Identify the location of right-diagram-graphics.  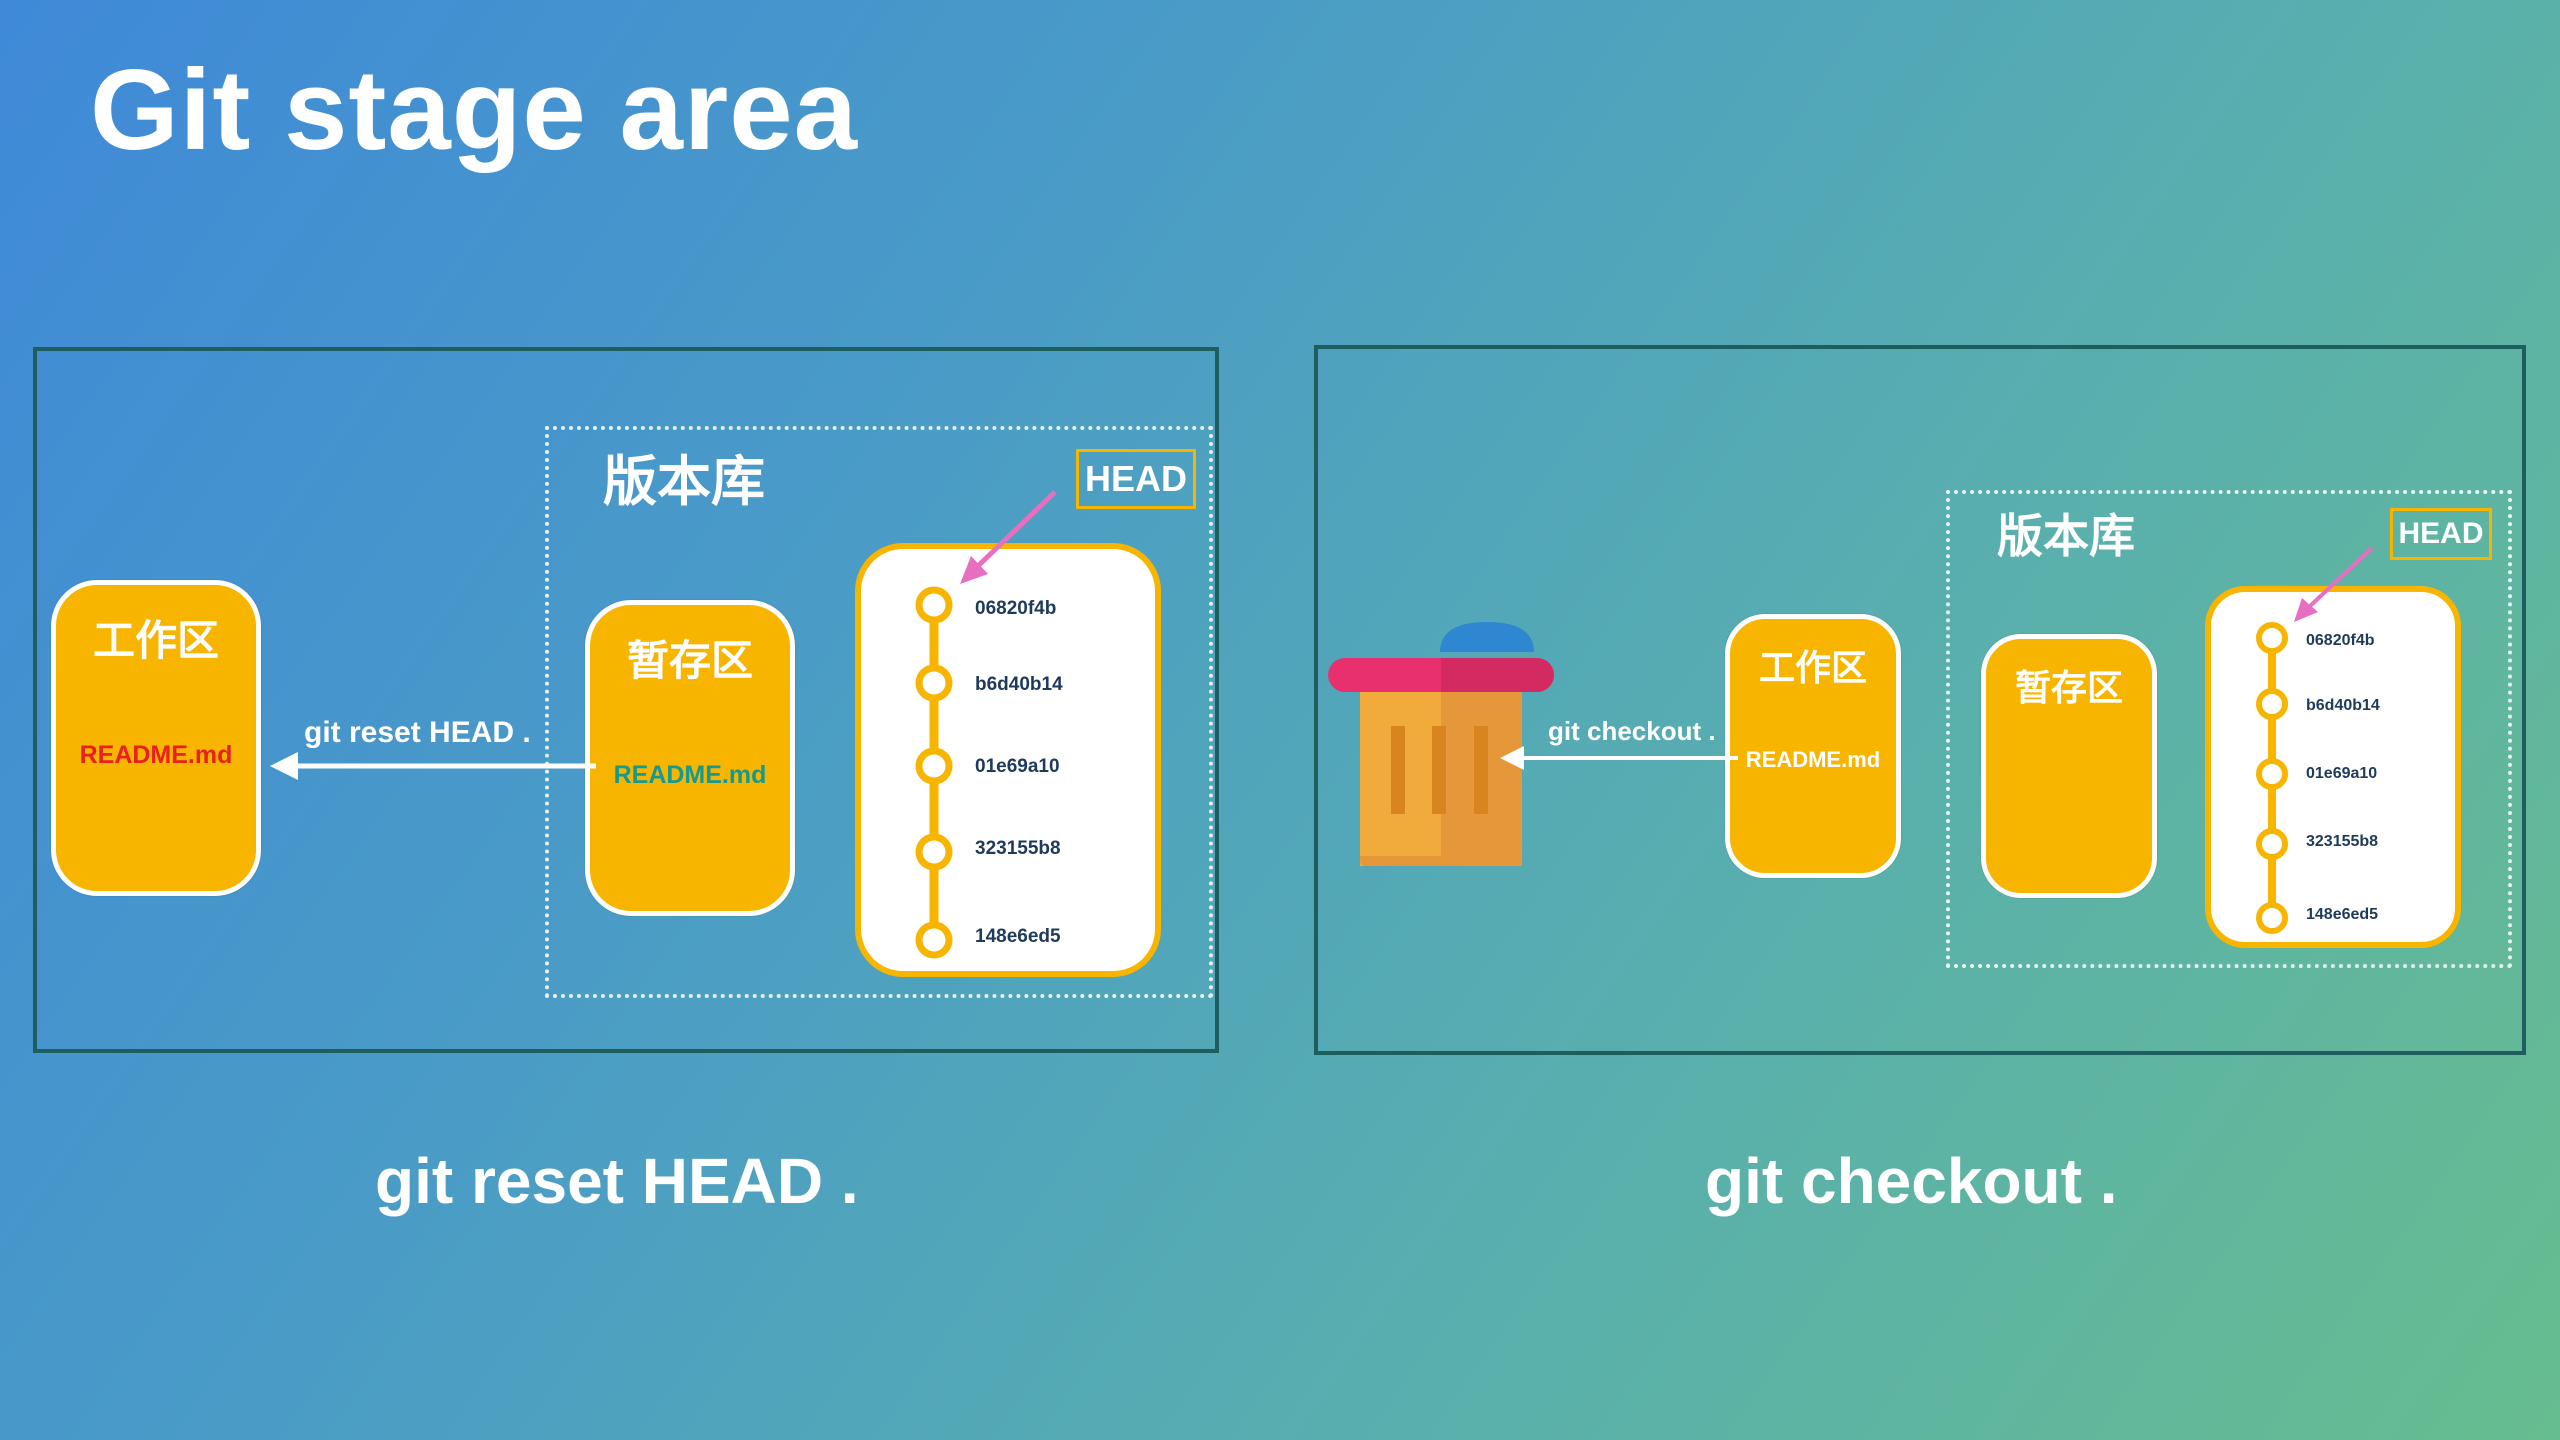
(1937, 740).